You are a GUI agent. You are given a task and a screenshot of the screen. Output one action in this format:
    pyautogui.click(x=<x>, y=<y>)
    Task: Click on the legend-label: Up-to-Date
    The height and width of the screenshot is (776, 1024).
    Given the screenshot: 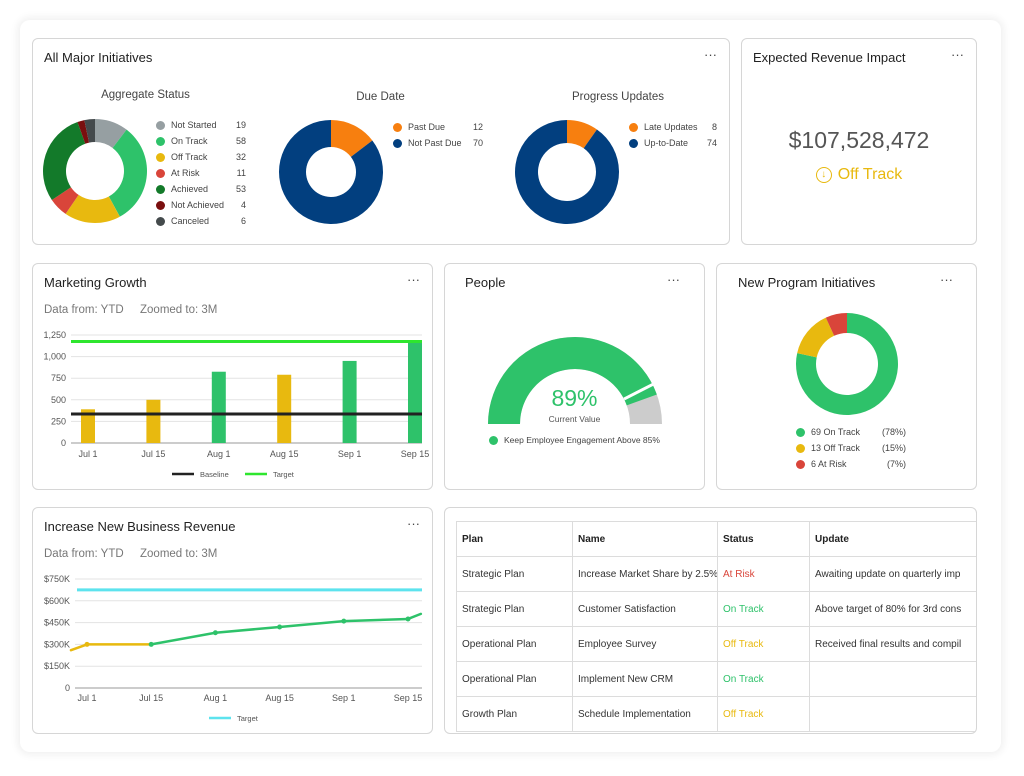 What is the action you would take?
    pyautogui.click(x=666, y=143)
    